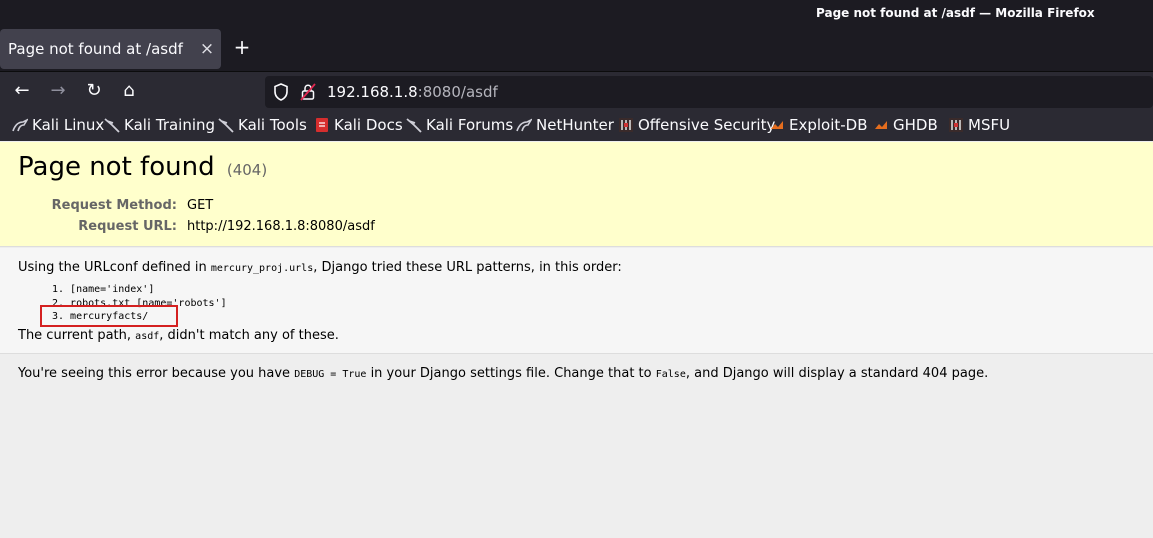 The width and height of the screenshot is (1153, 538). I want to click on bookmark-label: Offensive Security, so click(707, 125).